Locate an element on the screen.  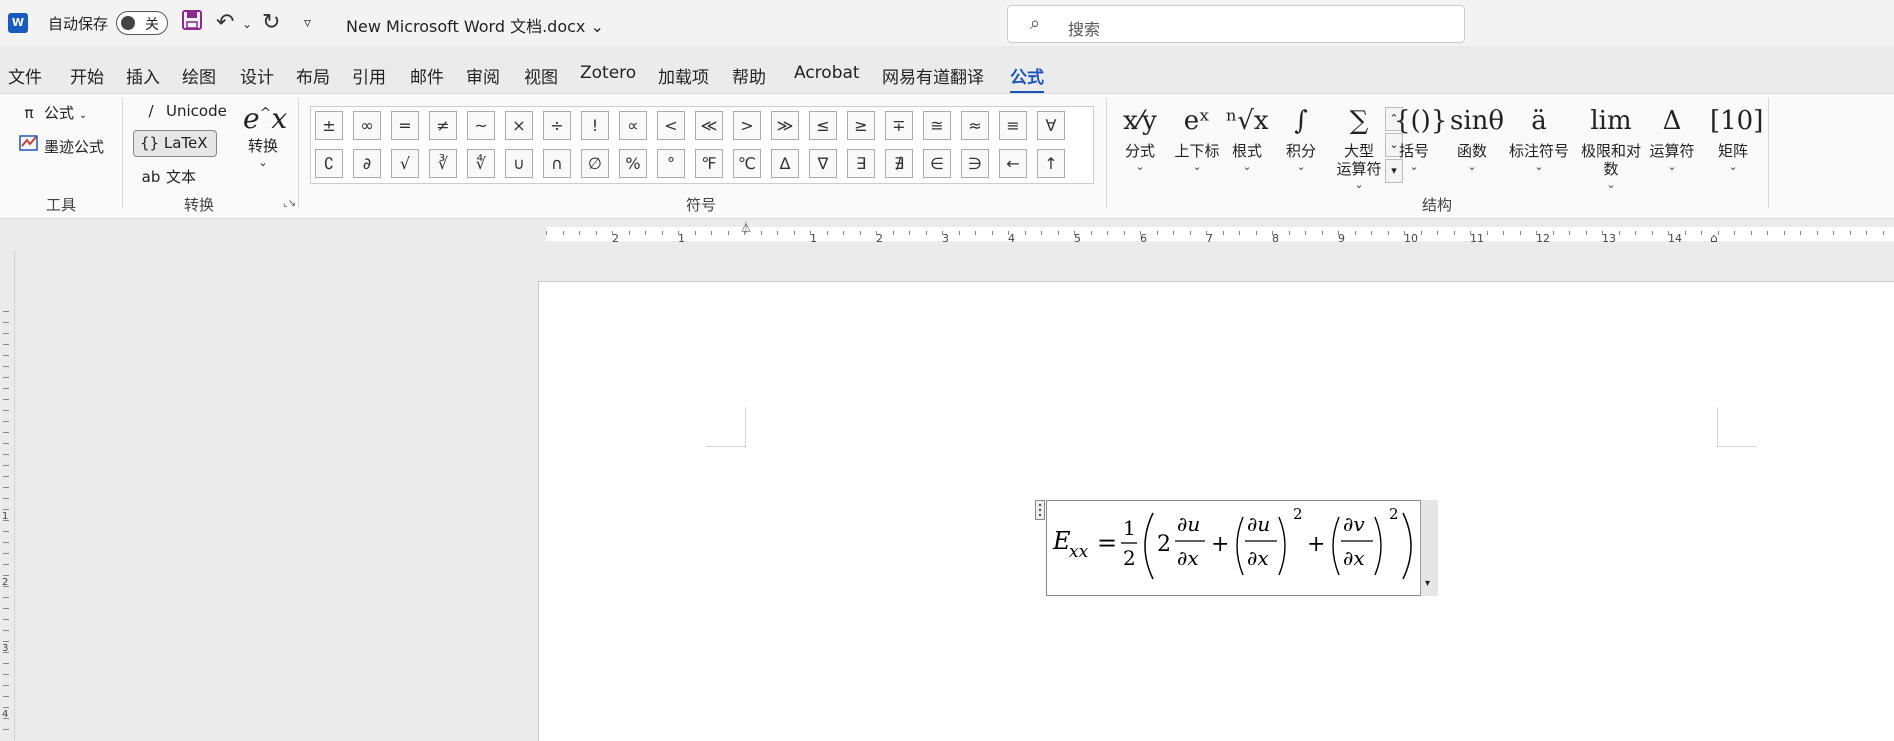
tab-10: Zotero is located at coordinates (608, 73).